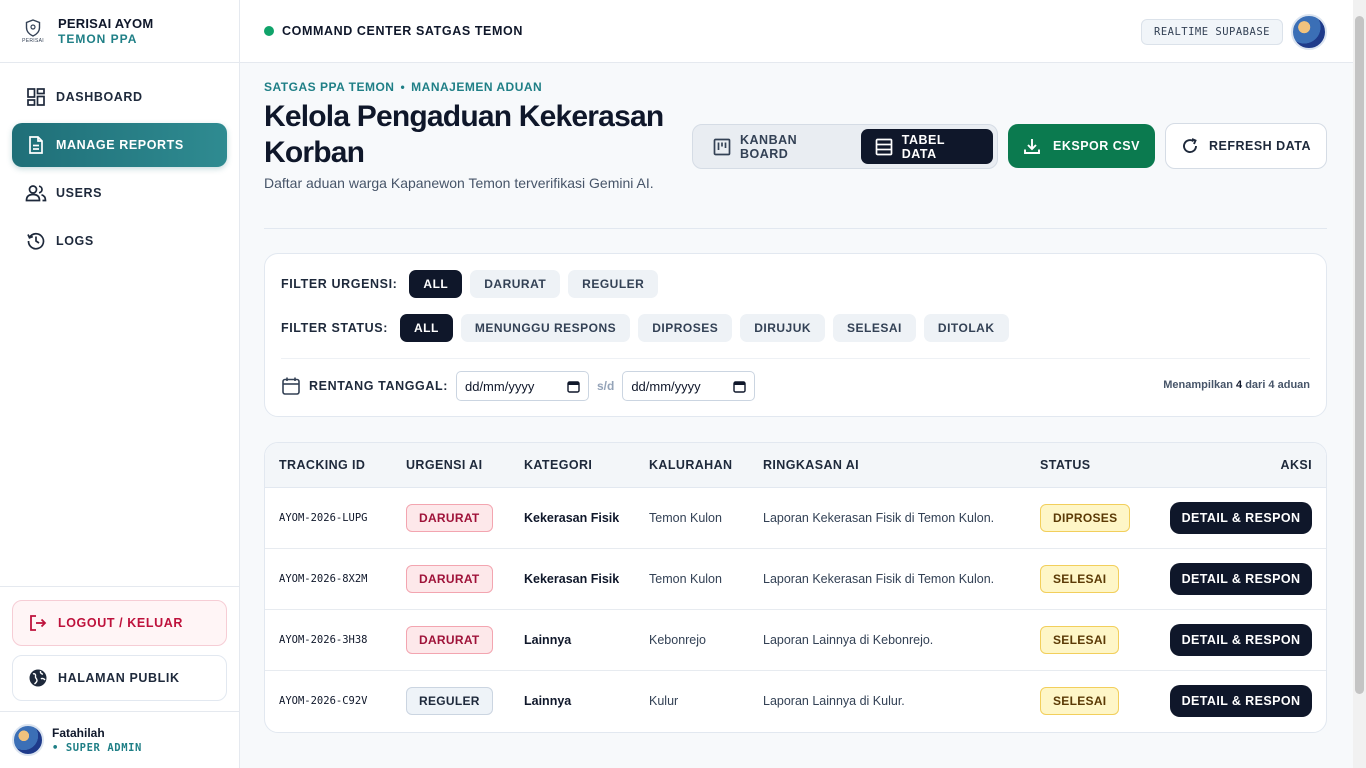  I want to click on urgency-filter-reguler: REGULER, so click(613, 284).